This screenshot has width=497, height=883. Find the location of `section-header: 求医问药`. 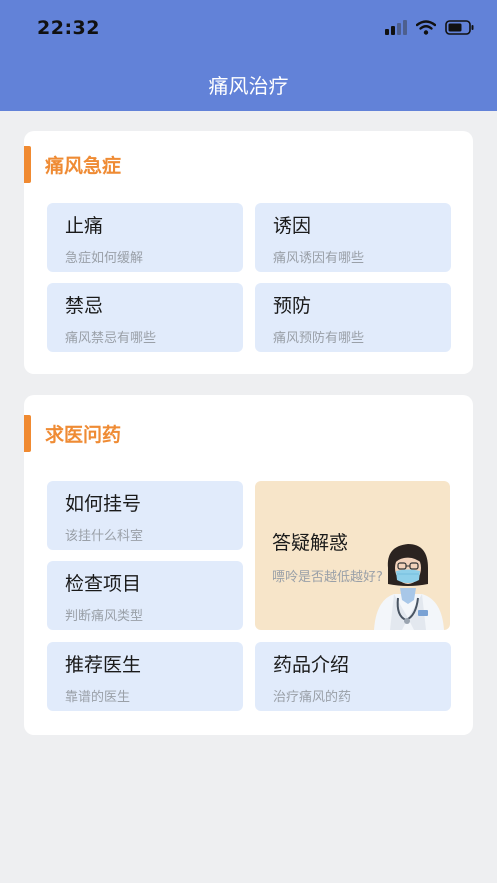

section-header: 求医问药 is located at coordinates (72, 433).